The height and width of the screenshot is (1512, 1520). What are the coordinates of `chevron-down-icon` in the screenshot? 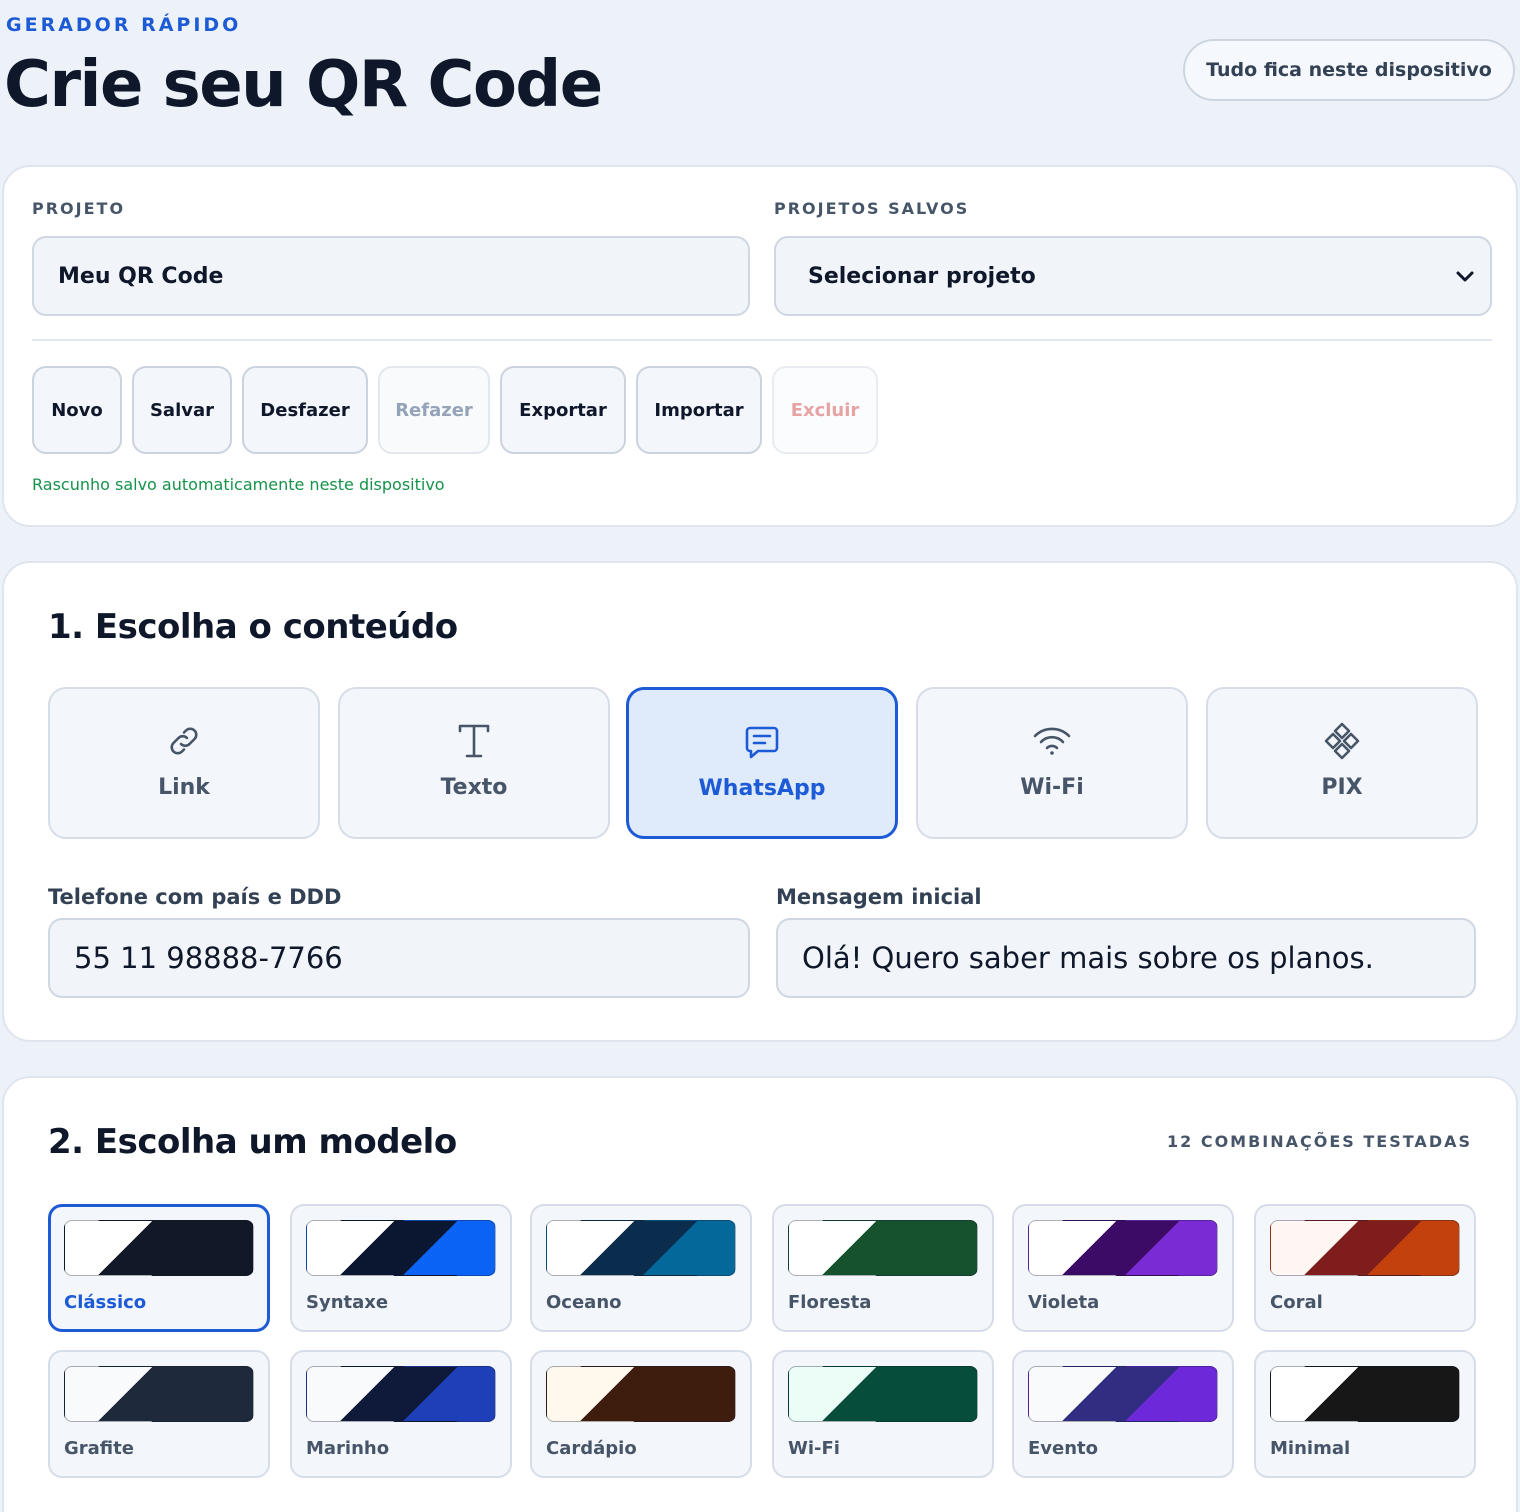 It's located at (1465, 276).